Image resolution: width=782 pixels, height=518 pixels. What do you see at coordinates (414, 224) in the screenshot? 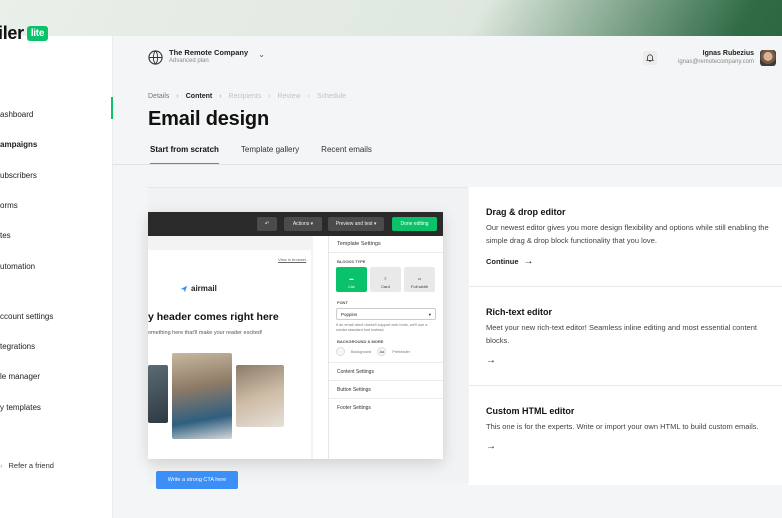
I see `mockup-done-button: Done editing` at bounding box center [414, 224].